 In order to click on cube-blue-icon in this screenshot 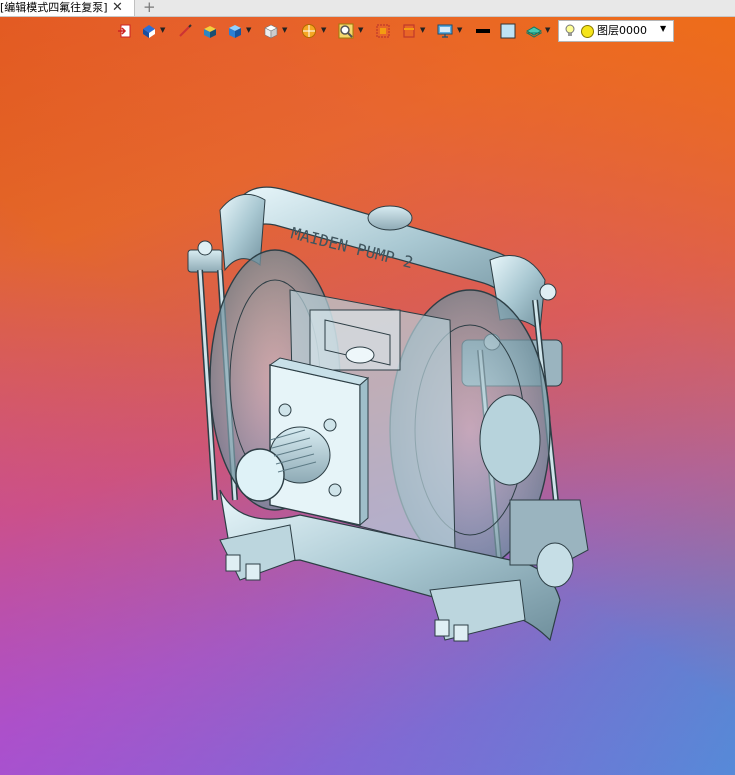, I will do `click(235, 31)`.